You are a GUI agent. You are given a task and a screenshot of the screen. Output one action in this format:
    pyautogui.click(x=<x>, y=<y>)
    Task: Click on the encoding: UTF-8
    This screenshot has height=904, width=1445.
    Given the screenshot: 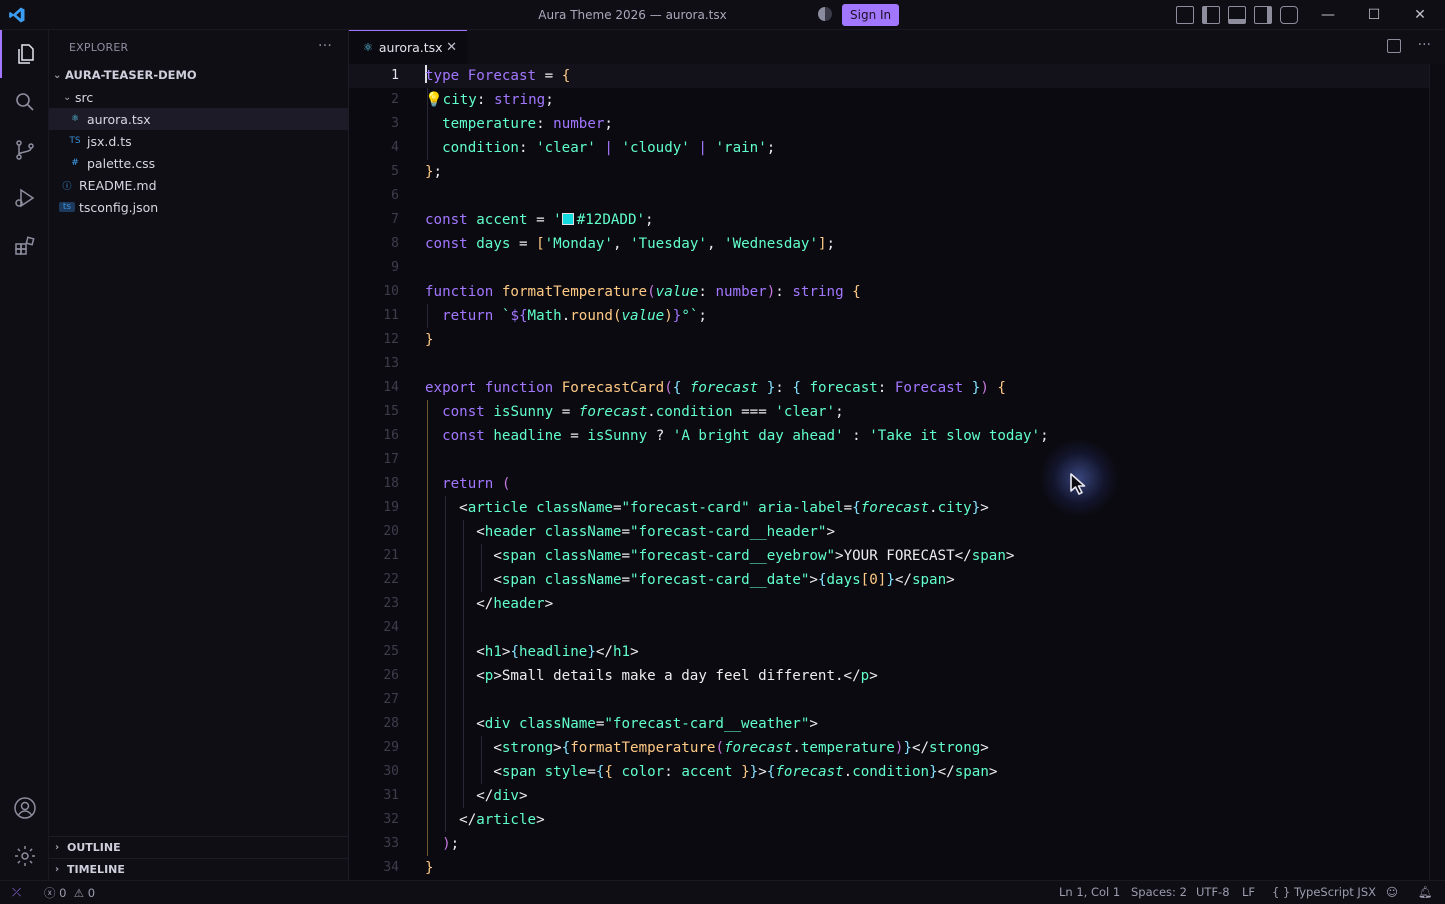 What is the action you would take?
    pyautogui.click(x=1213, y=892)
    